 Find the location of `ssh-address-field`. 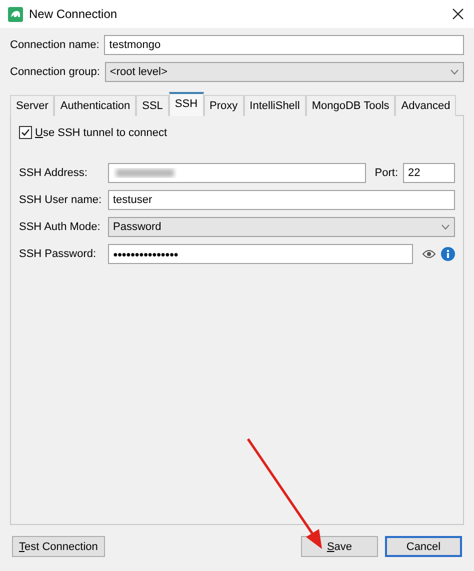

ssh-address-field is located at coordinates (237, 173).